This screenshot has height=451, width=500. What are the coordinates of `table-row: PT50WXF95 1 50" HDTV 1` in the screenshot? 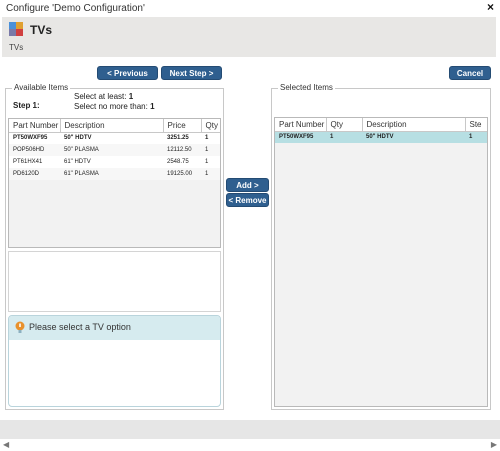 It's located at (381, 137).